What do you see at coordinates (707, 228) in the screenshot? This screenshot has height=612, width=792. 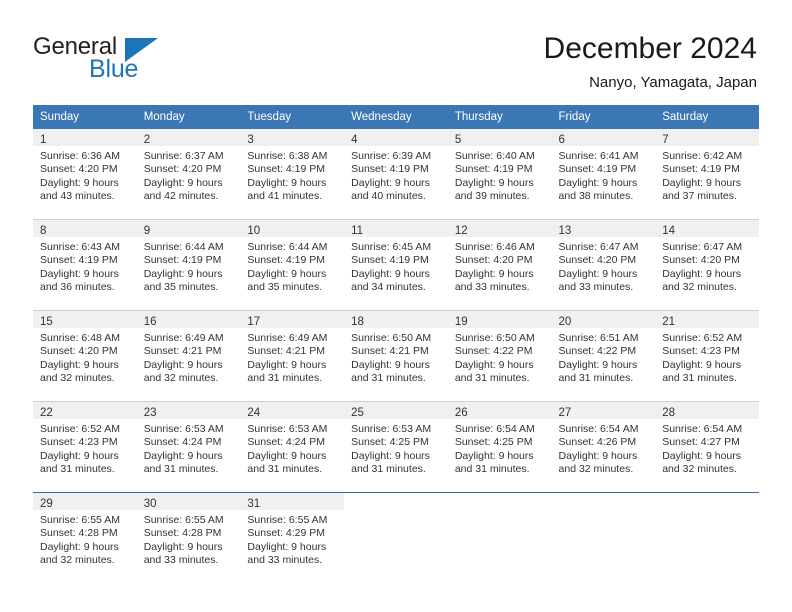 I see `day-number-band: 14` at bounding box center [707, 228].